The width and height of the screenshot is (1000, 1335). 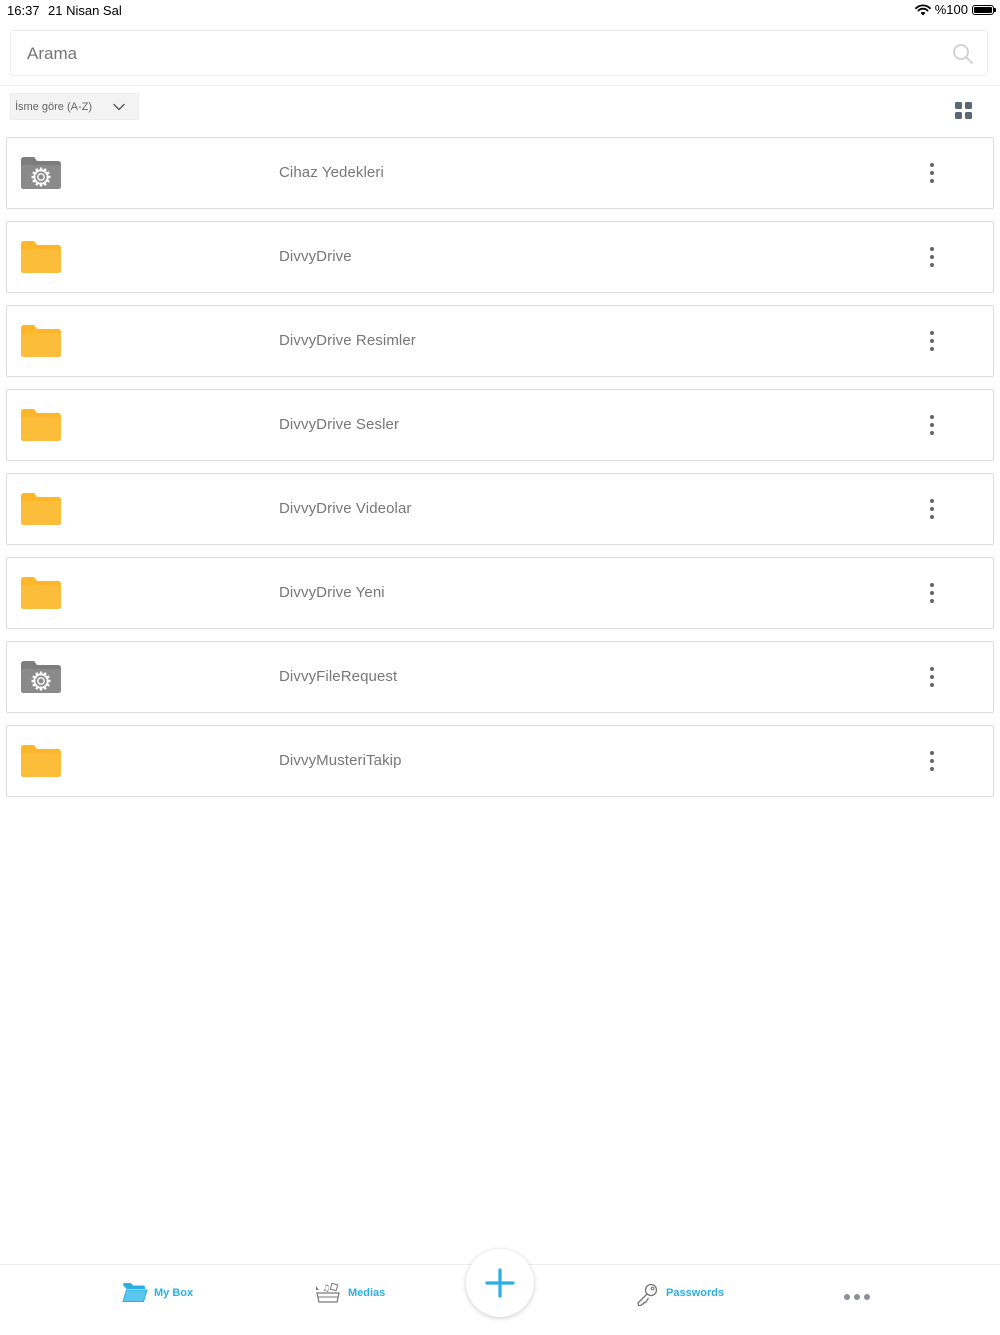 What do you see at coordinates (984, 9) in the screenshot?
I see `battery-icon` at bounding box center [984, 9].